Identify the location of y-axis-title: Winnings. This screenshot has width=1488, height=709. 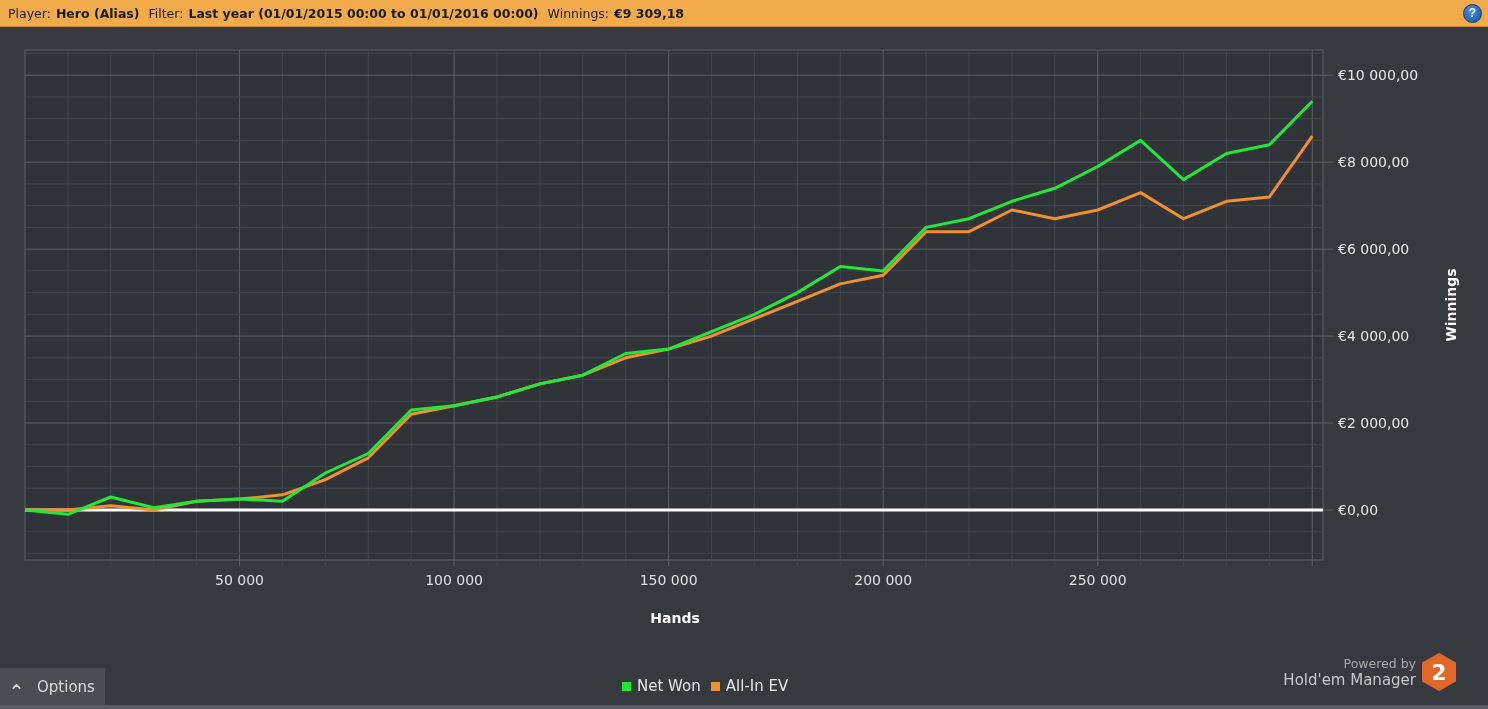
(1451, 305).